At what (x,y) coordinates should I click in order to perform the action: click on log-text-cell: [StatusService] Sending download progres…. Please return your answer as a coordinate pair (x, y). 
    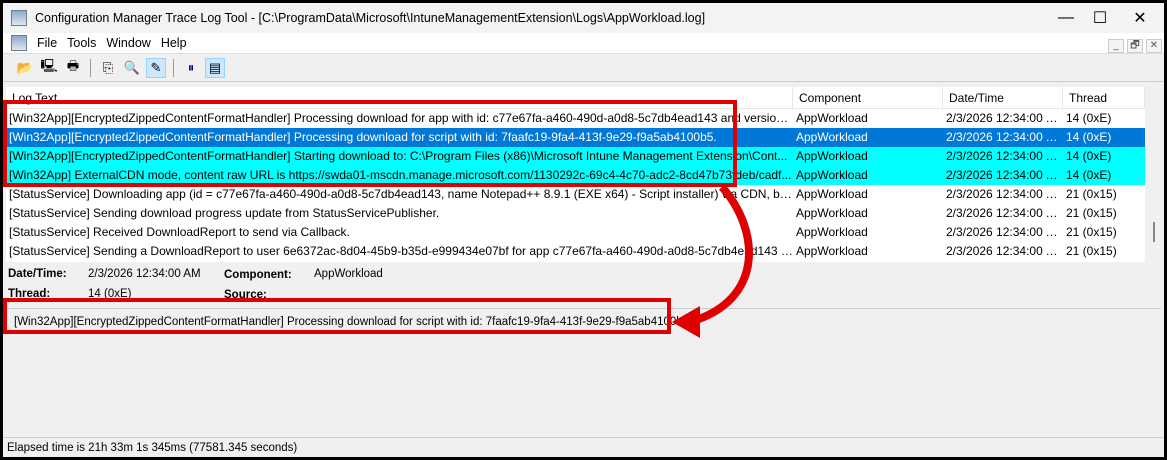
    Looking at the image, I should click on (224, 213).